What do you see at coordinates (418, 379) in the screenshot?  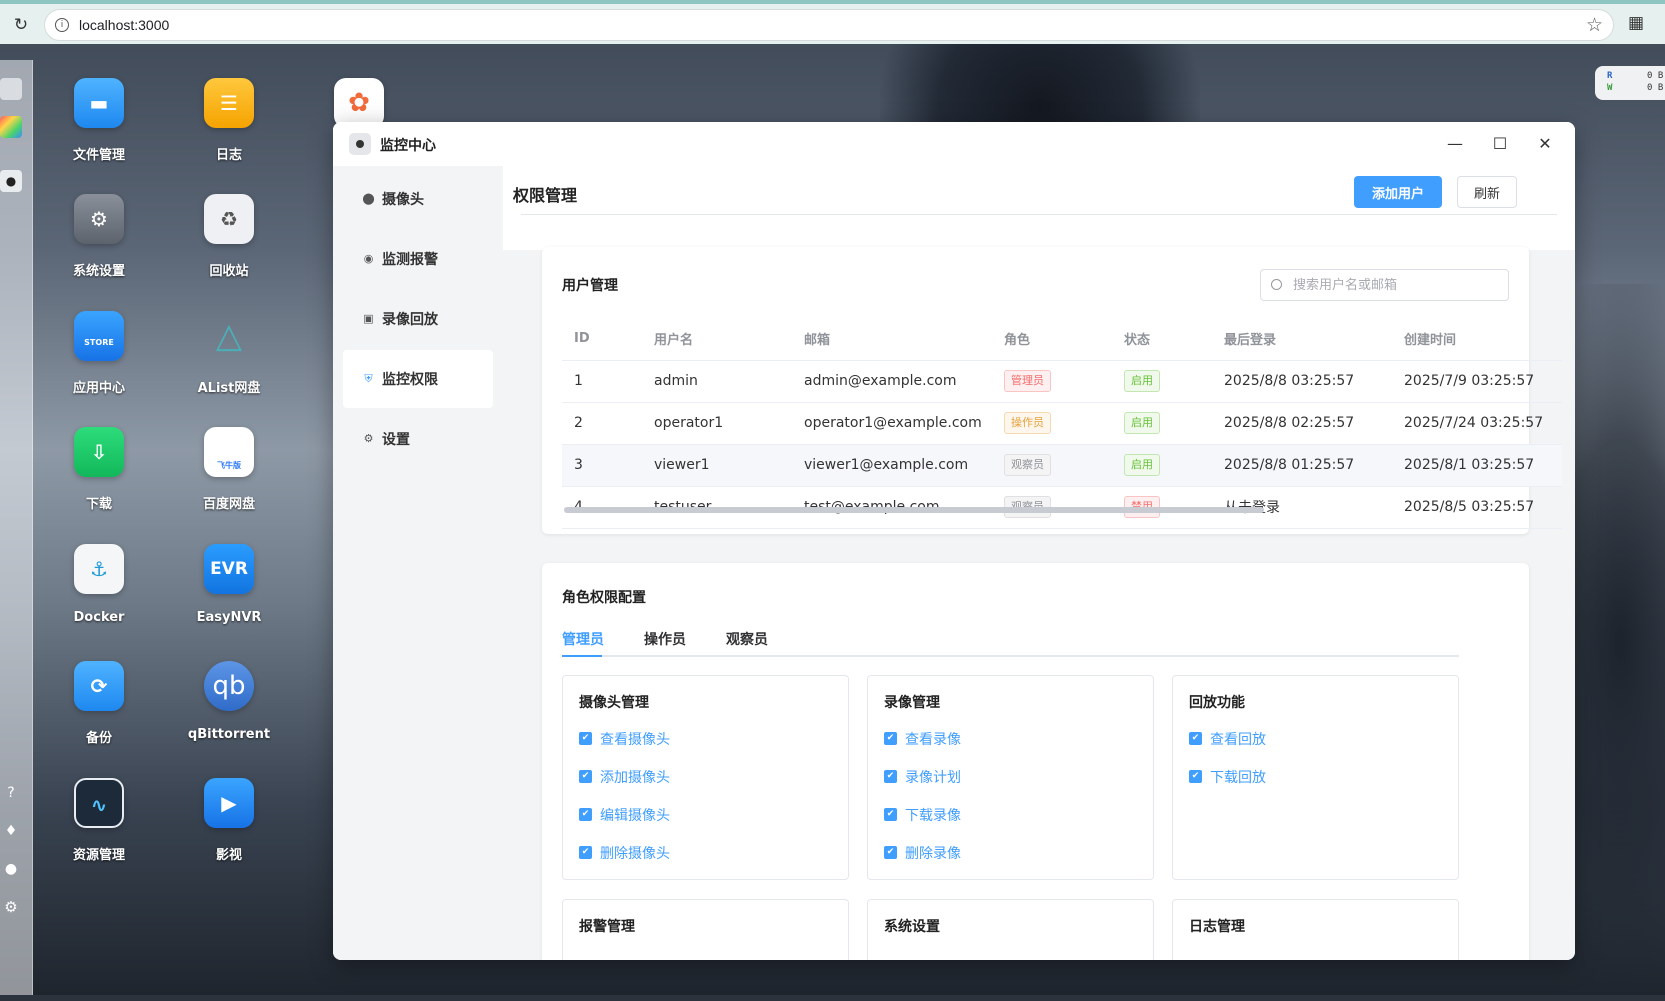 I see `sidebar-item-permissions: ⛨ 监控权限` at bounding box center [418, 379].